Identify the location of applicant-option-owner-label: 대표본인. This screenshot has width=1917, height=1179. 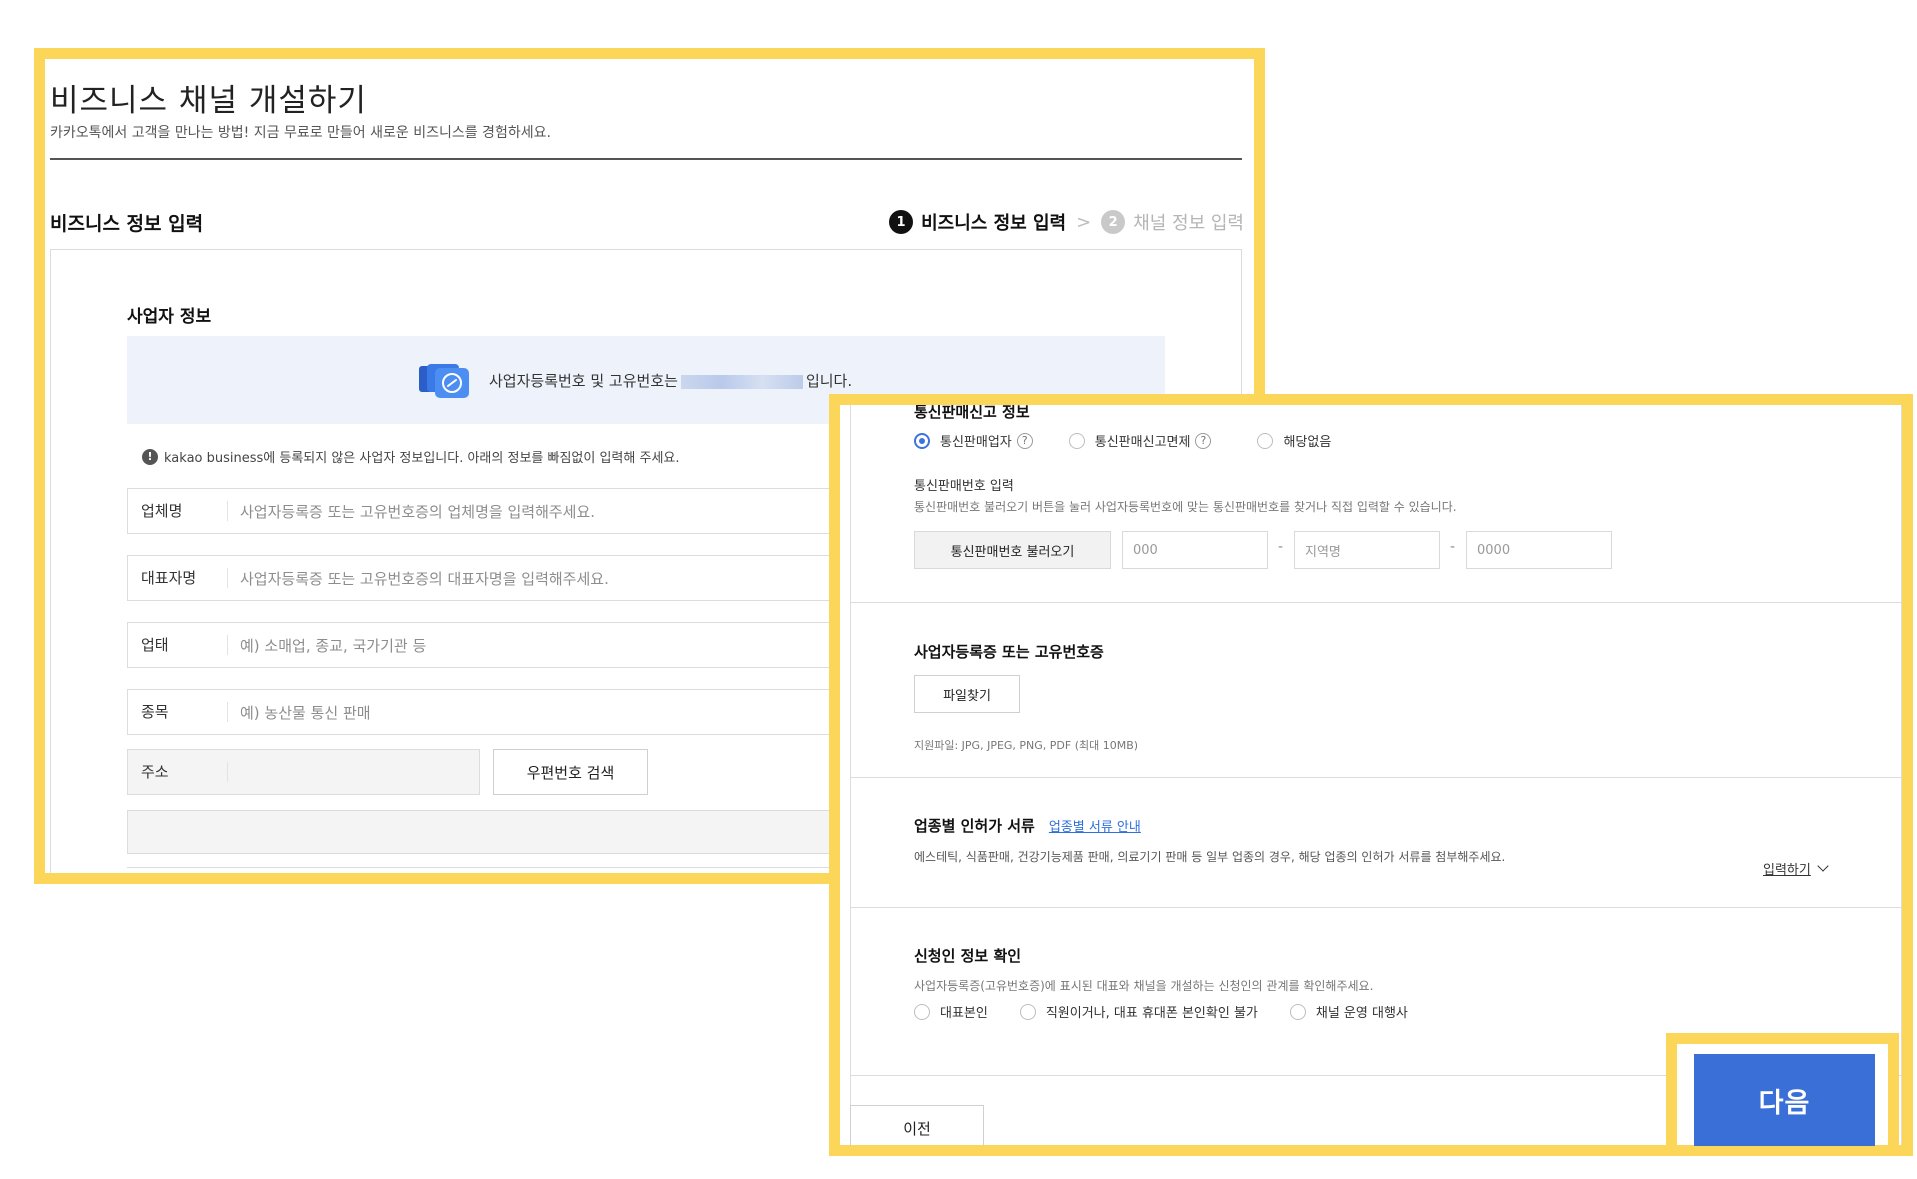
(964, 1013).